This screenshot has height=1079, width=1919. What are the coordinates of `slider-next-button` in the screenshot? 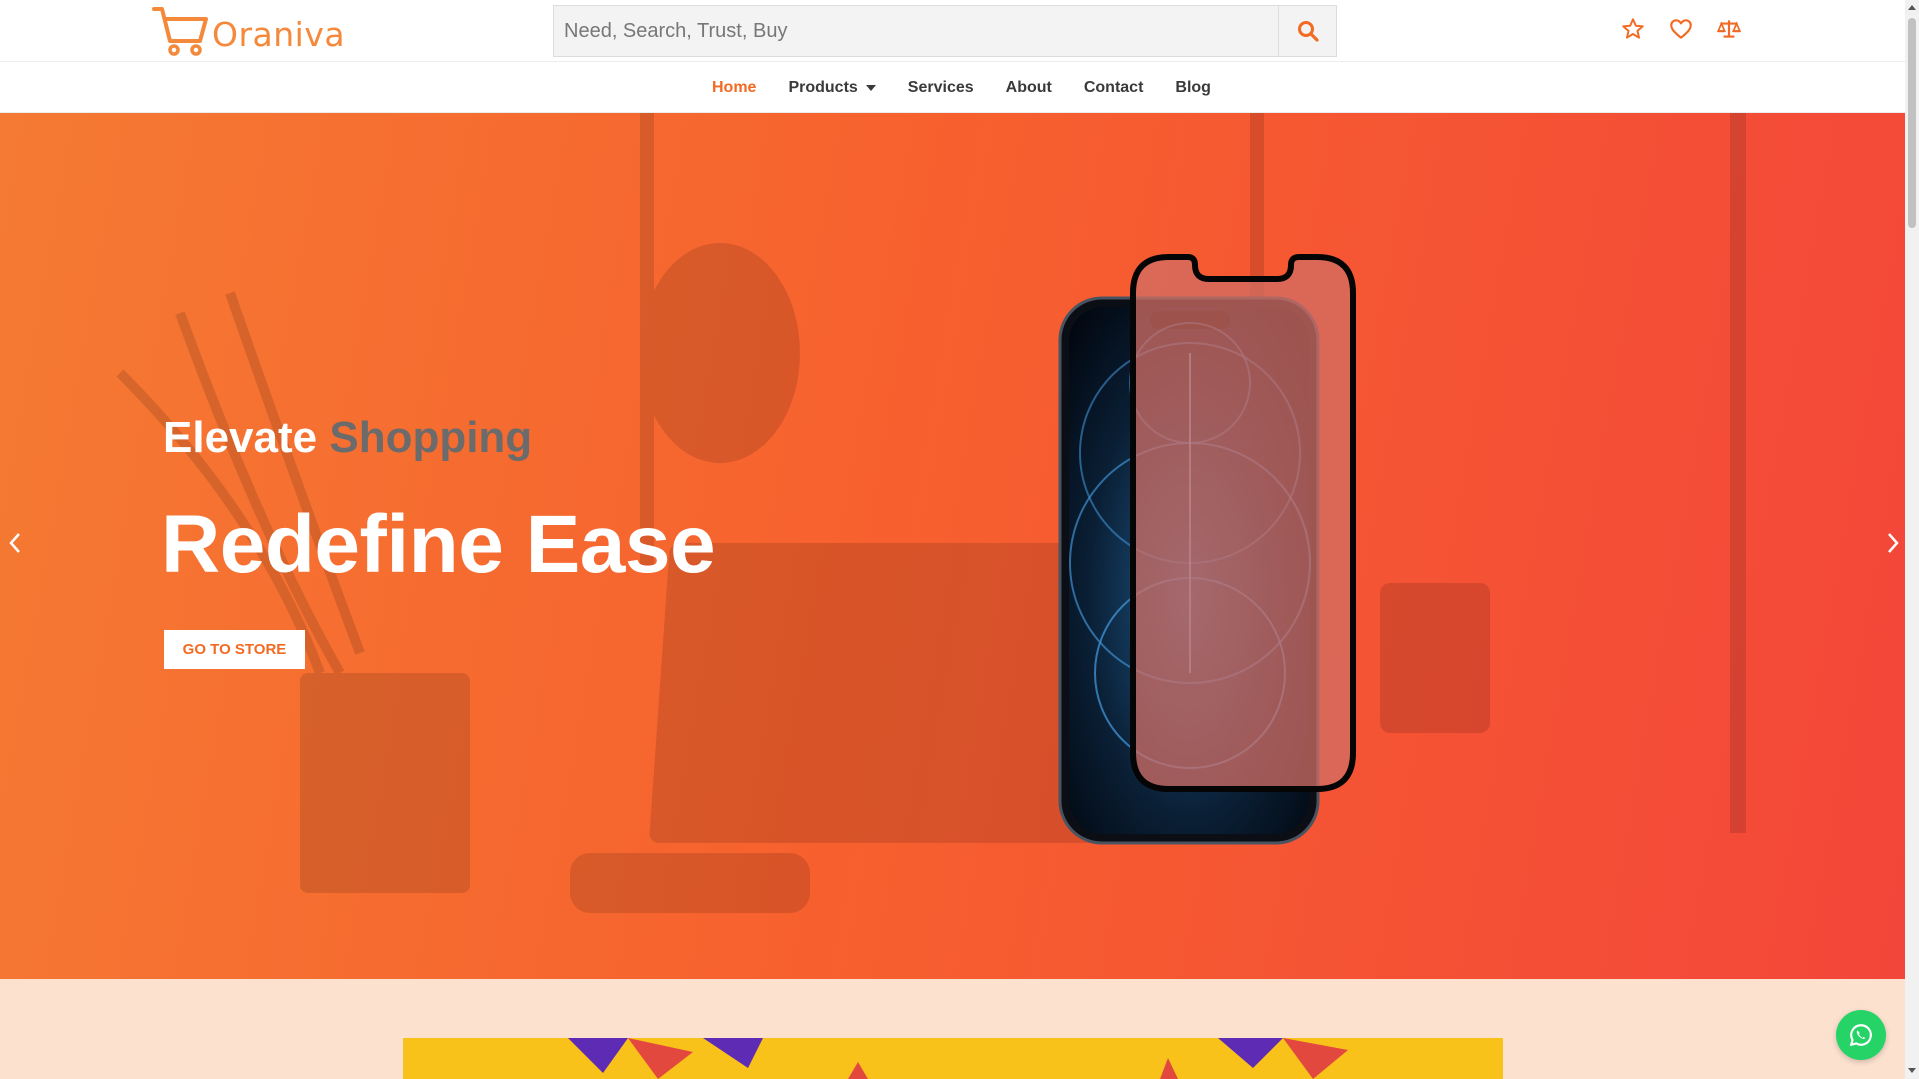 It's located at (1891, 543).